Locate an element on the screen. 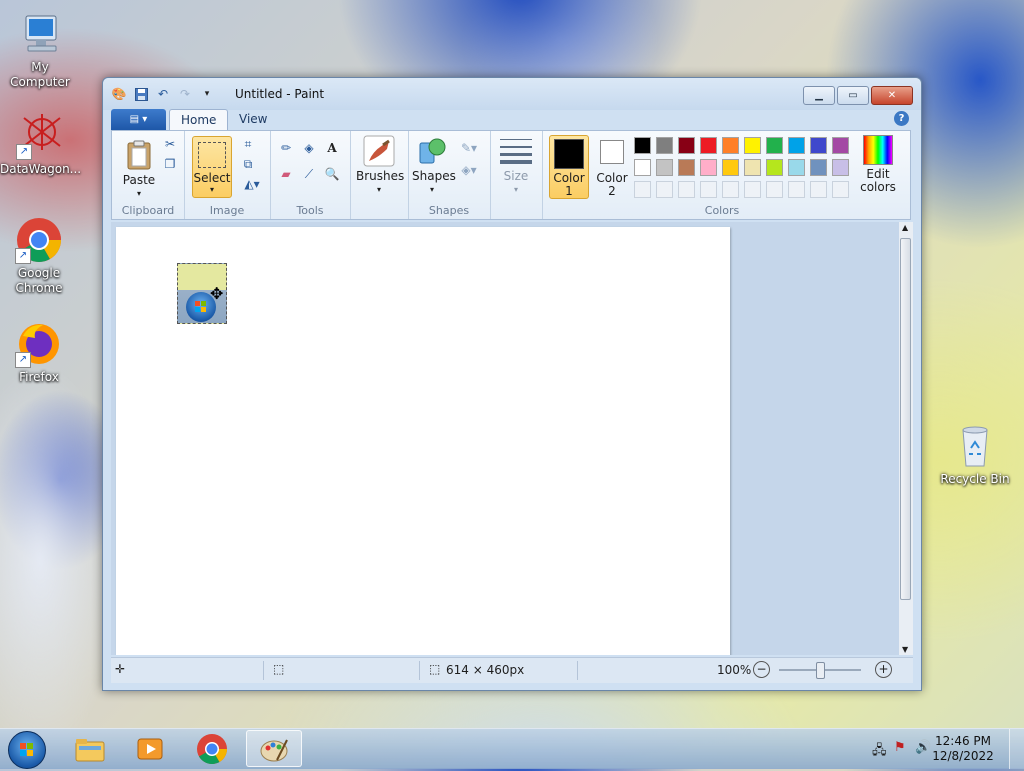  scroll-down-icon: ▼ is located at coordinates (905, 649).